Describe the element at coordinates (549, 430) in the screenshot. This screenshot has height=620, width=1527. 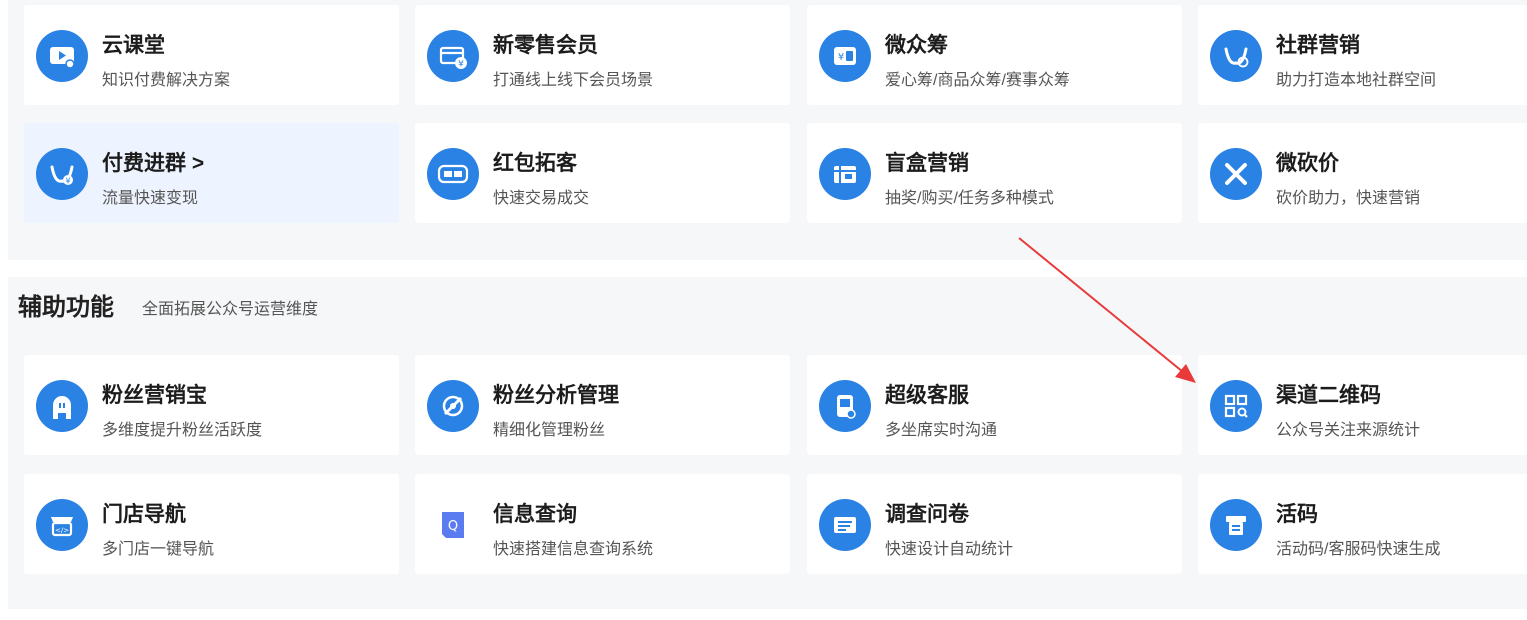
I see `card-desc: 精细化管理粉丝` at that location.